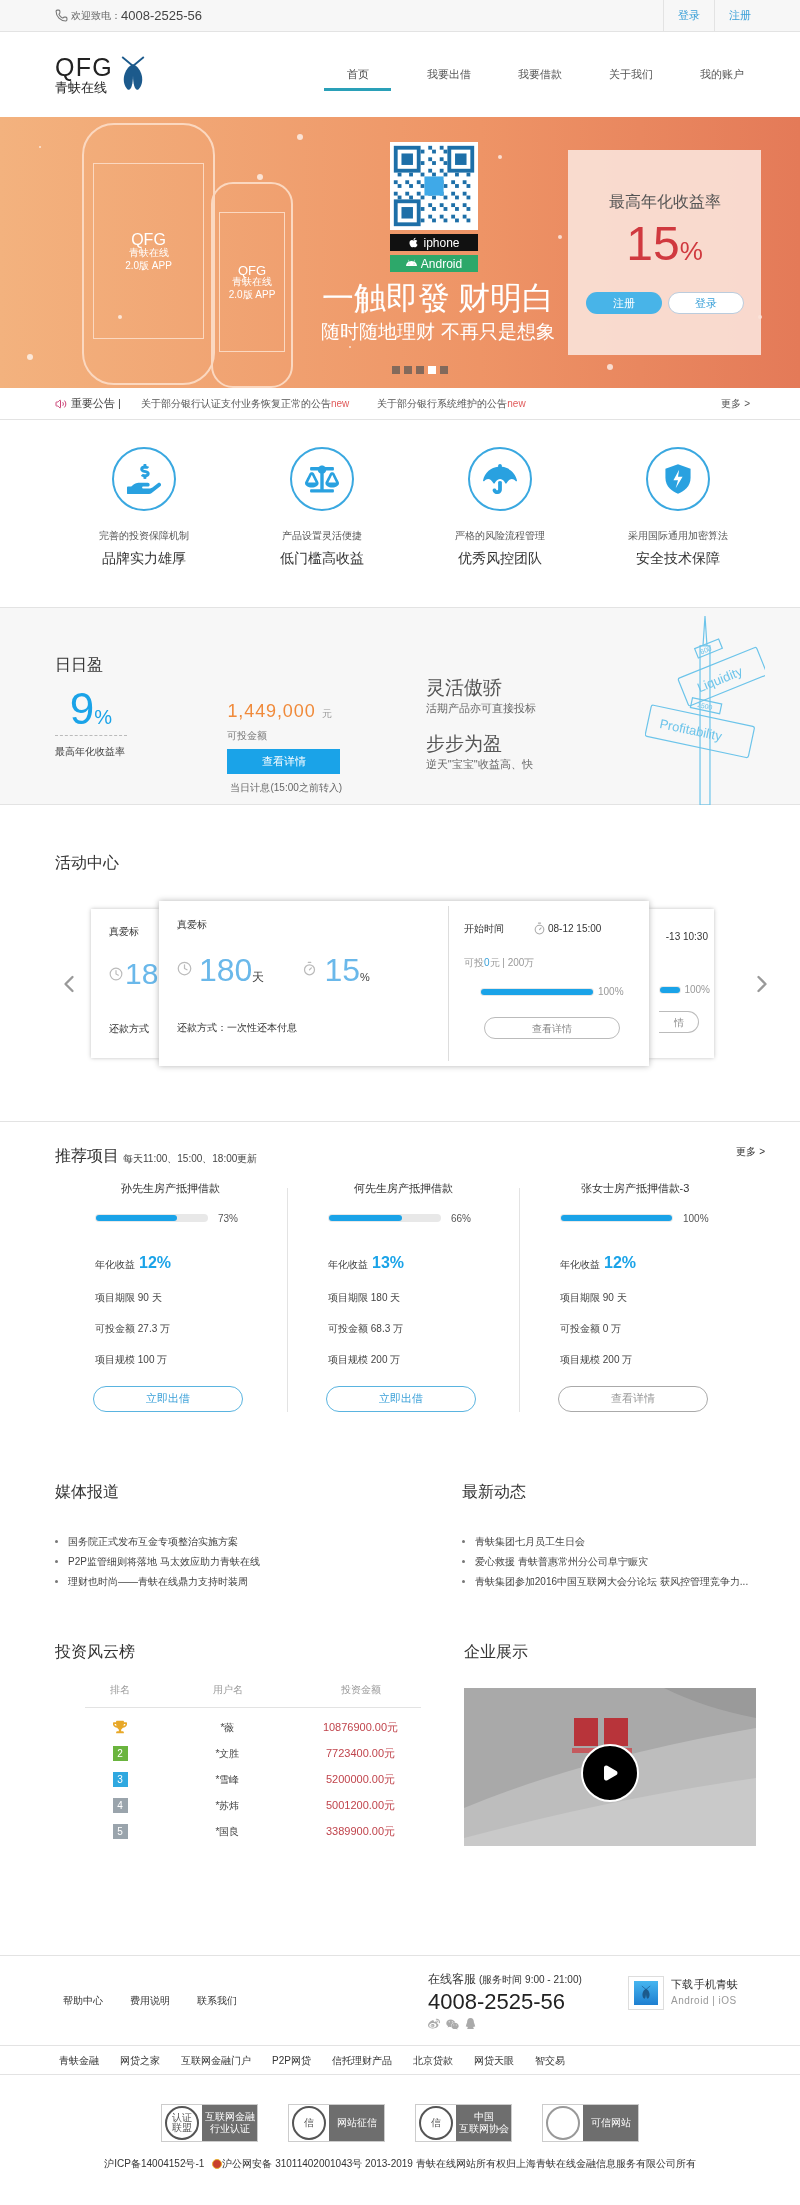  I want to click on news-link: 爱心救援 青蚨普惠常州分公司阜宁赈灾, so click(561, 1561).